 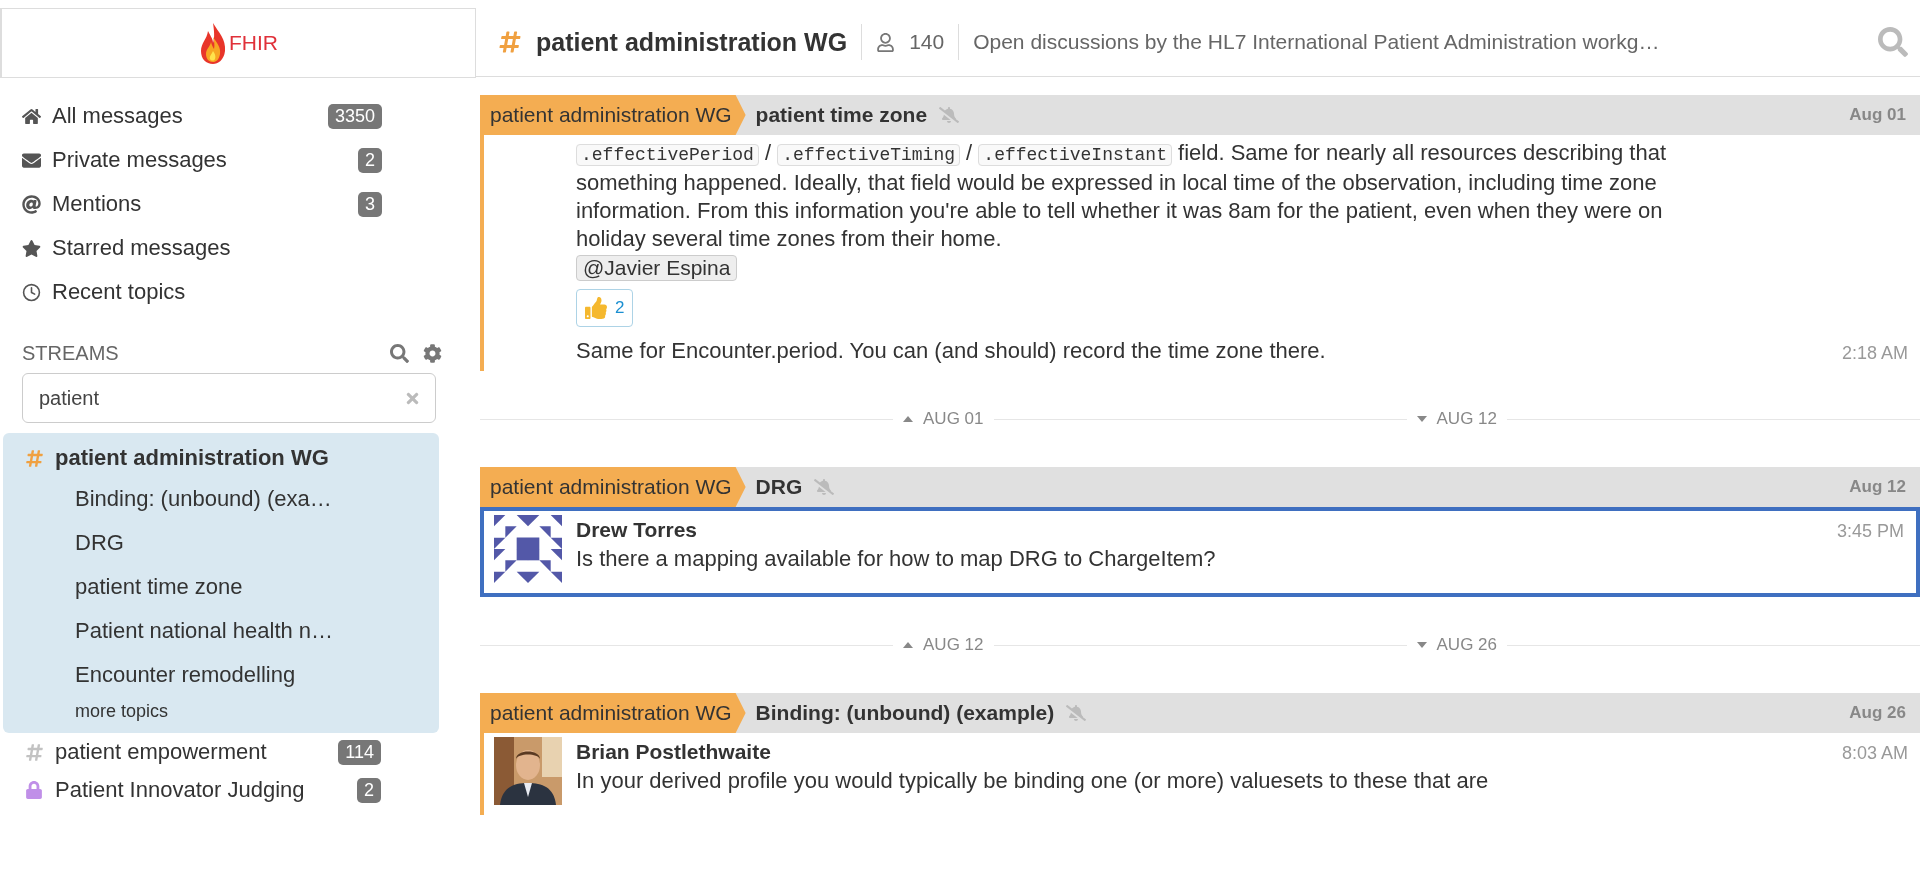 I want to click on stream-name: patient empowerment, so click(x=197, y=752).